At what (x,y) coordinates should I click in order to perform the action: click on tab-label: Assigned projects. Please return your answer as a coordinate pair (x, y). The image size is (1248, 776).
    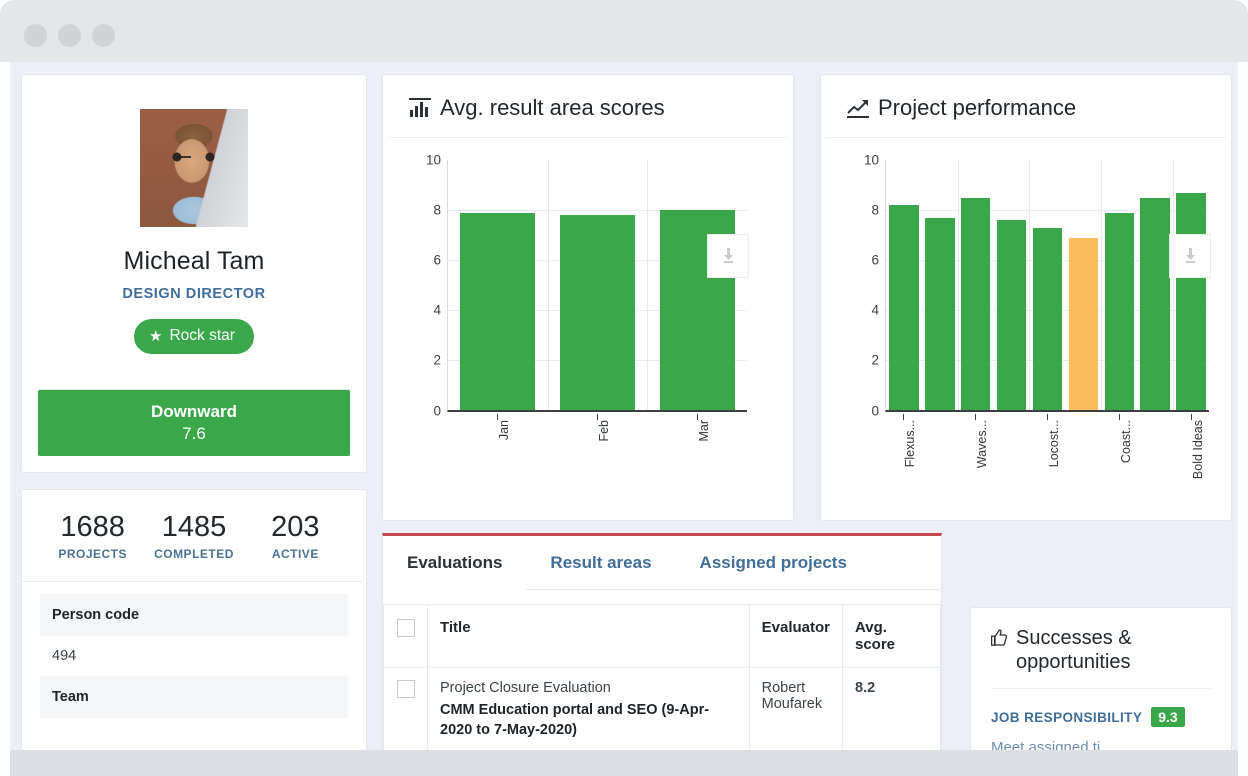
    Looking at the image, I should click on (773, 562).